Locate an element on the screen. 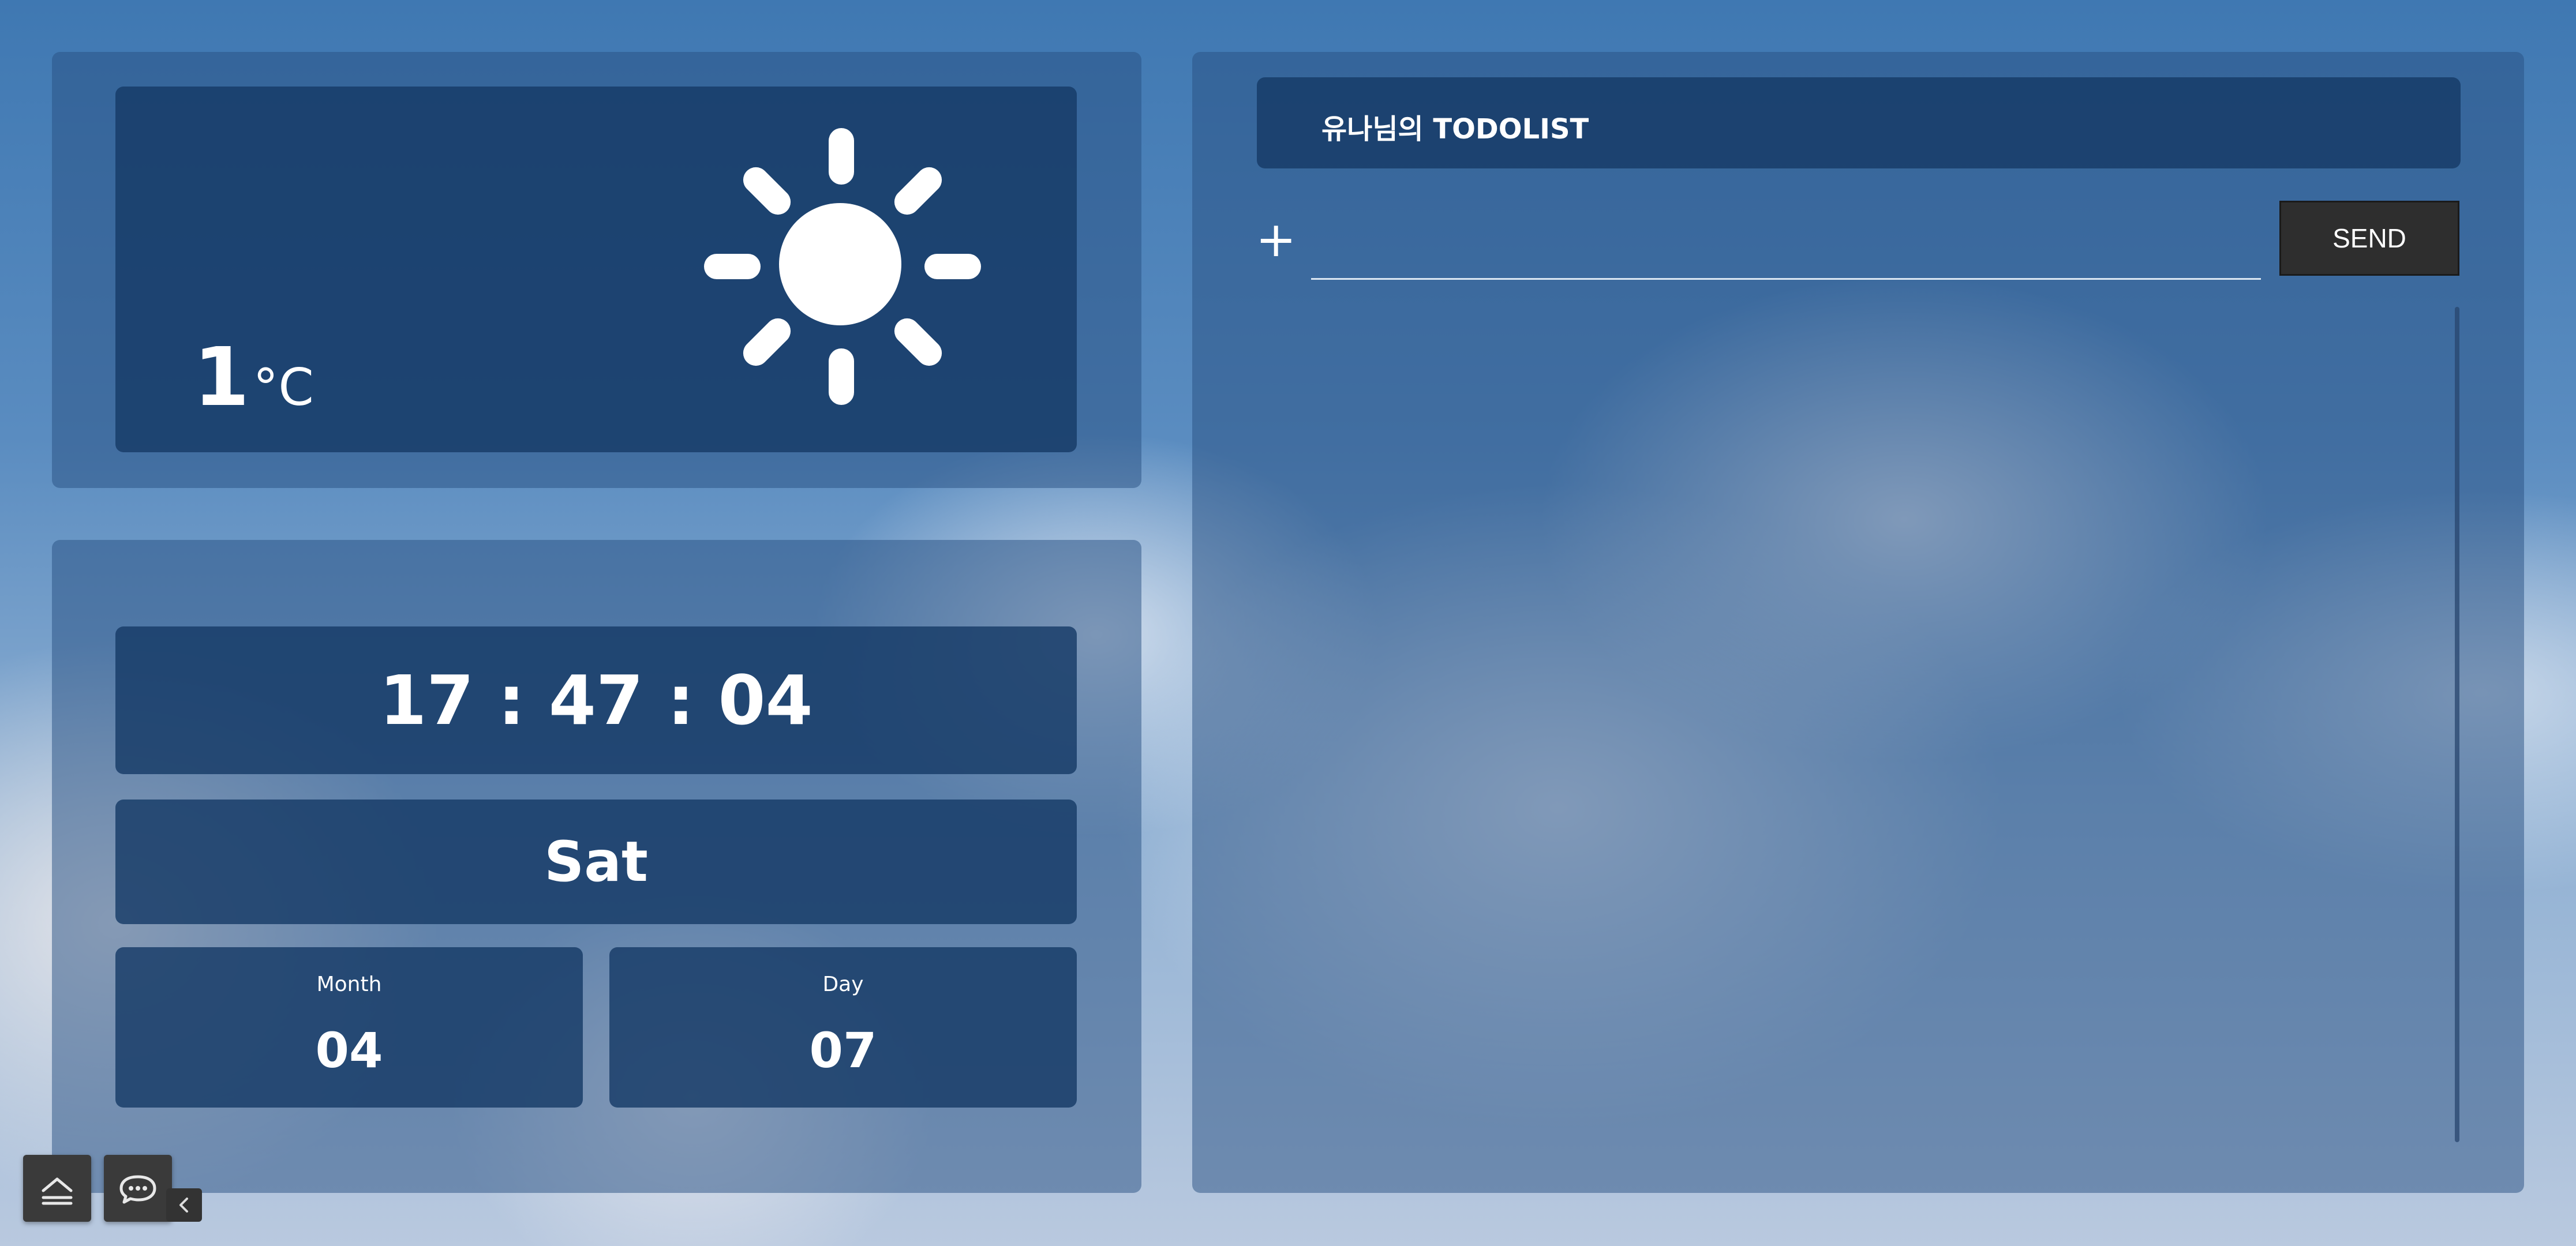 The image size is (2576, 1246). time-card: 17 : 47 : 04 is located at coordinates (596, 700).